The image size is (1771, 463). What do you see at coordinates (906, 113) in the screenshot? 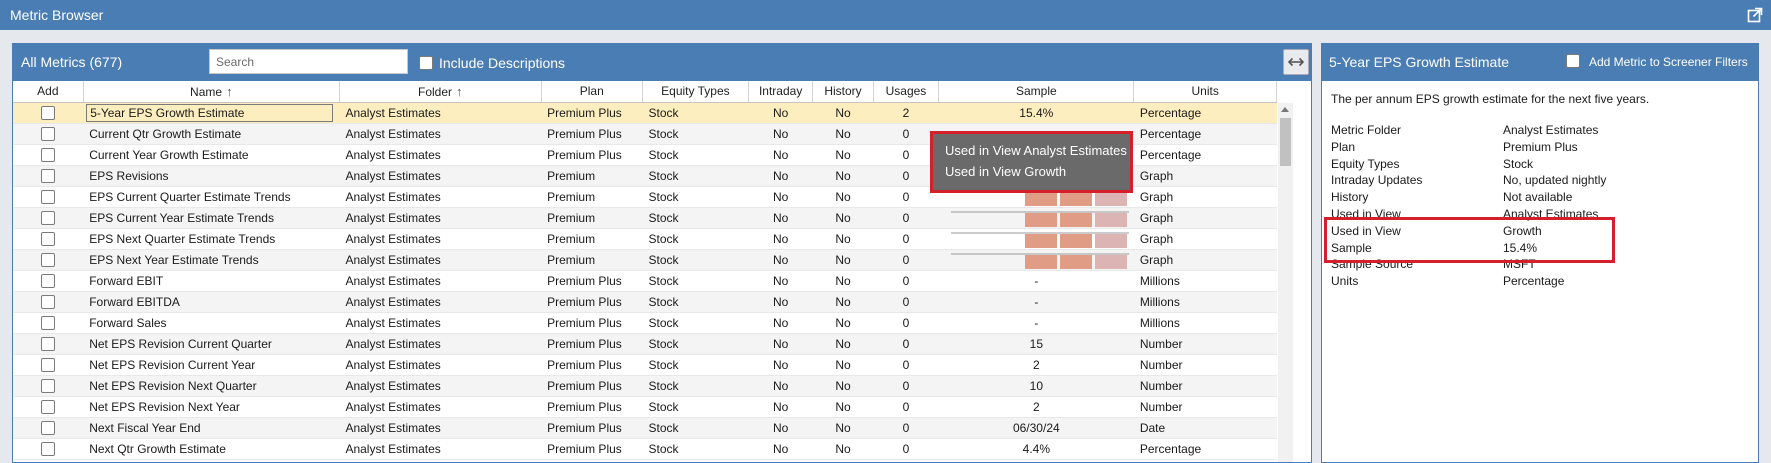
I see `usages-cell: 2` at bounding box center [906, 113].